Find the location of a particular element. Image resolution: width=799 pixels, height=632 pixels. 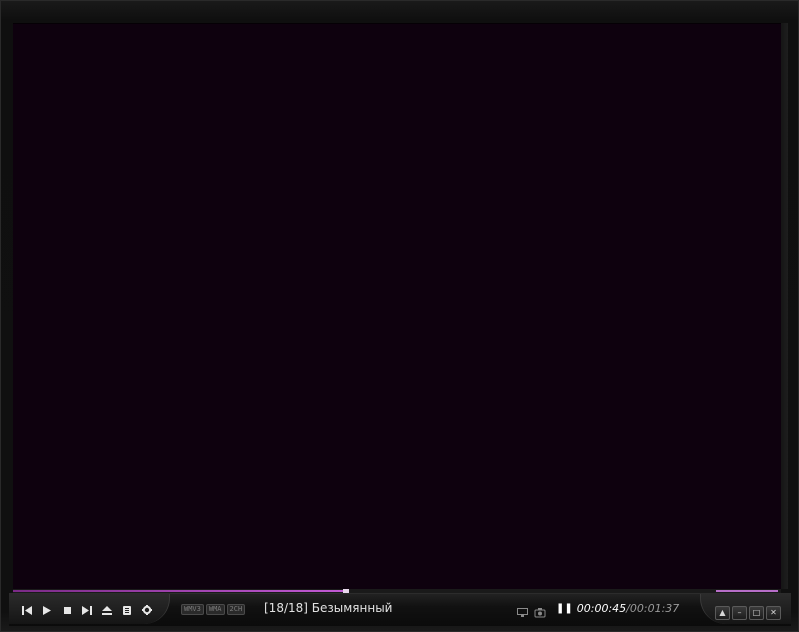

format-badges: WMV3 WMA 2CH is located at coordinates (213, 609).